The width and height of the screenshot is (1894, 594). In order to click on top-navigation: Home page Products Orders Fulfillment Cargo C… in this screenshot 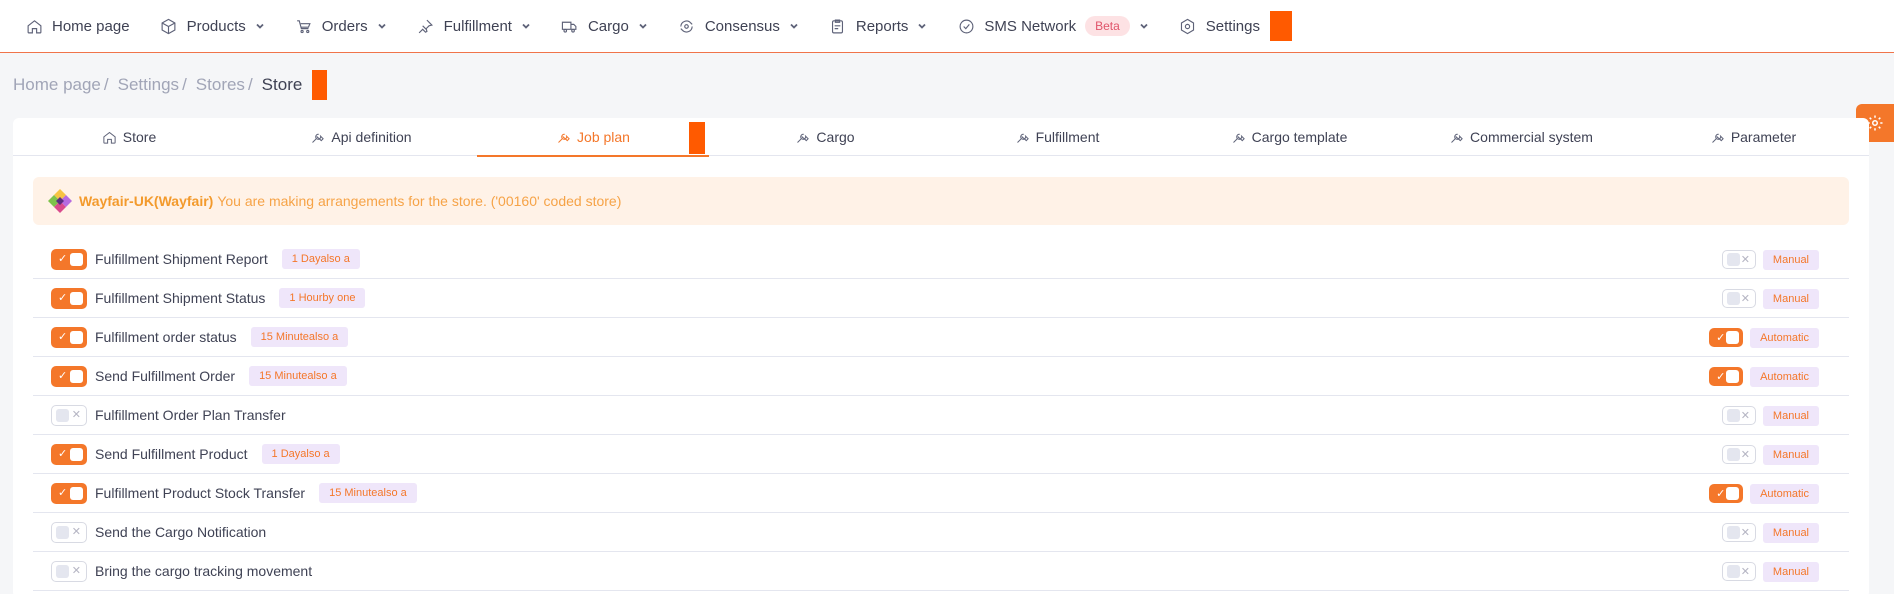, I will do `click(947, 26)`.